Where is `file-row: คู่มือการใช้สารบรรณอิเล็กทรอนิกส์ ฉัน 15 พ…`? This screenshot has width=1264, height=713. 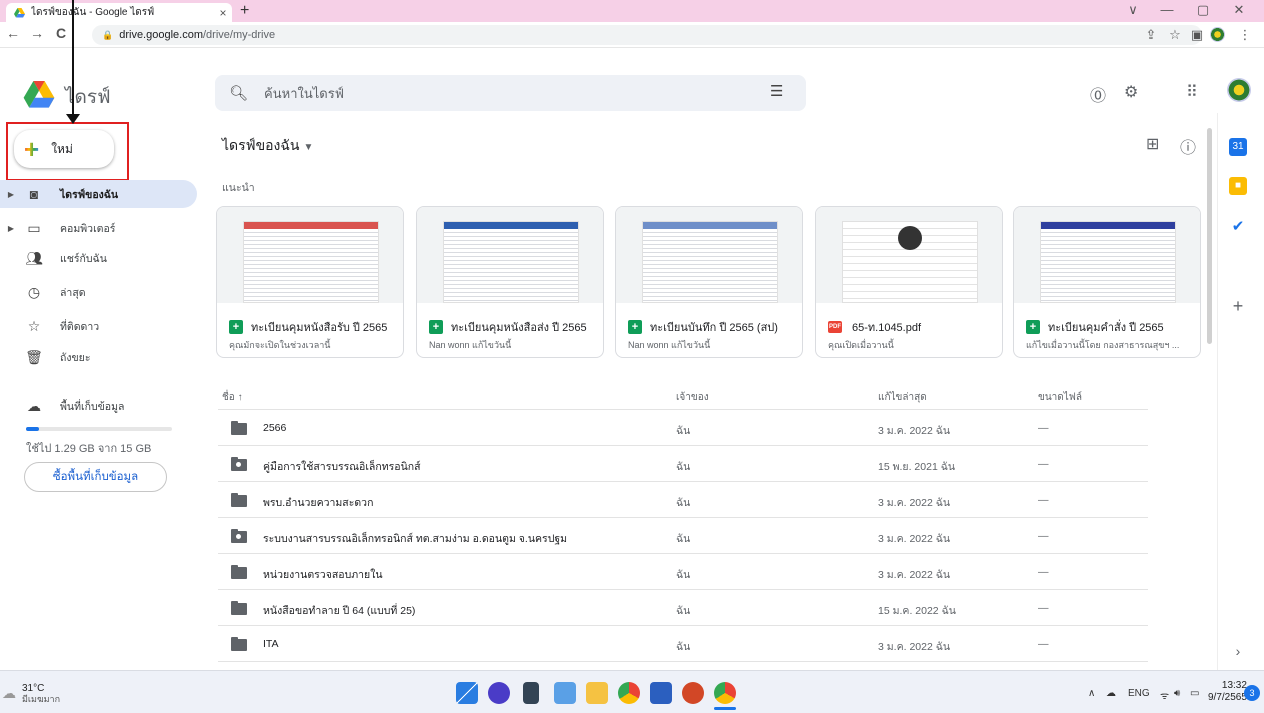 file-row: คู่มือการใช้สารบรรณอิเล็กทรอนิกส์ ฉัน 15 พ… is located at coordinates (683, 464).